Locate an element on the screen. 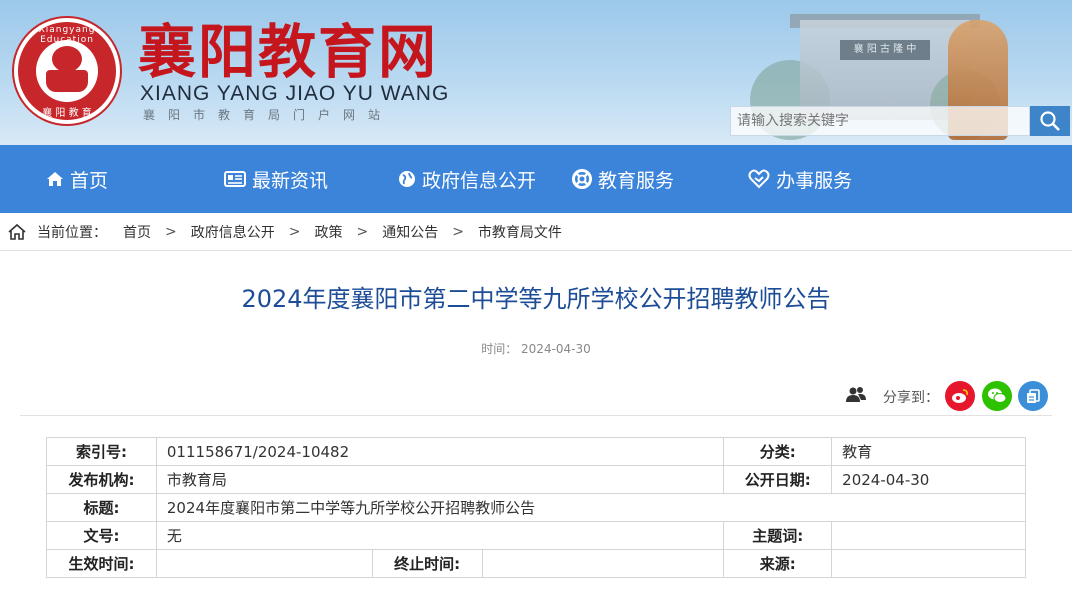  index-value: 011158671/2024-10482 is located at coordinates (440, 451).